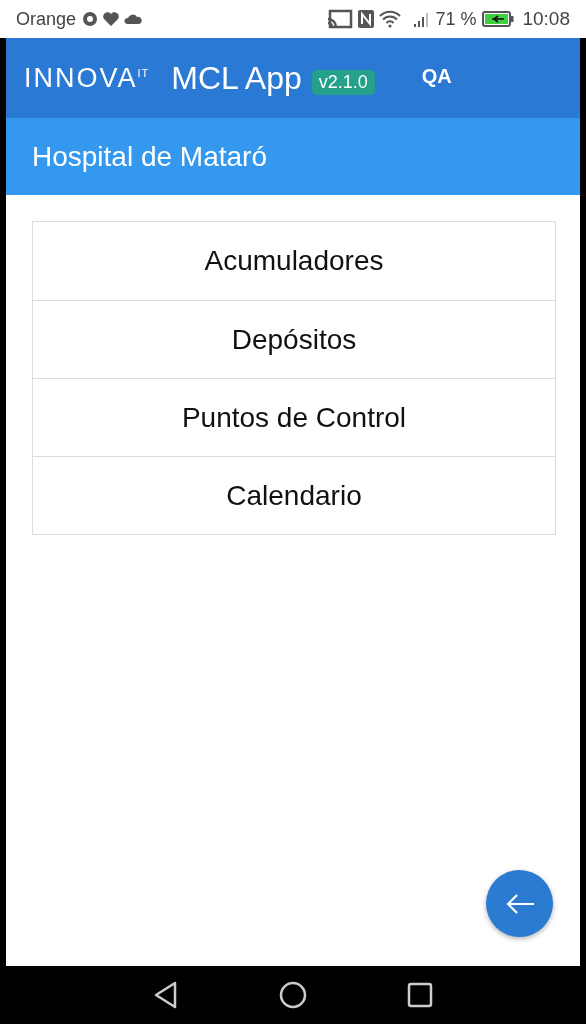  What do you see at coordinates (166, 995) in the screenshot?
I see `back-icon` at bounding box center [166, 995].